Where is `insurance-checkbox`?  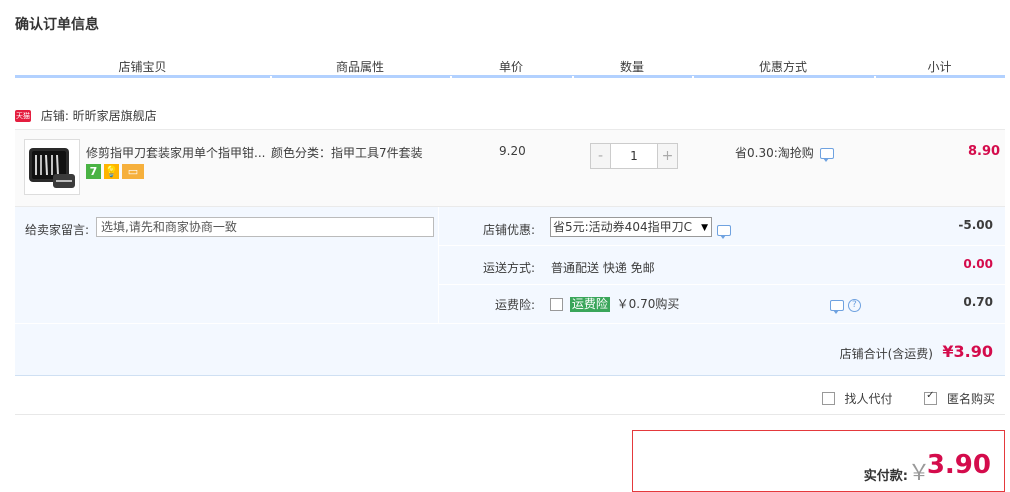
insurance-checkbox is located at coordinates (556, 304).